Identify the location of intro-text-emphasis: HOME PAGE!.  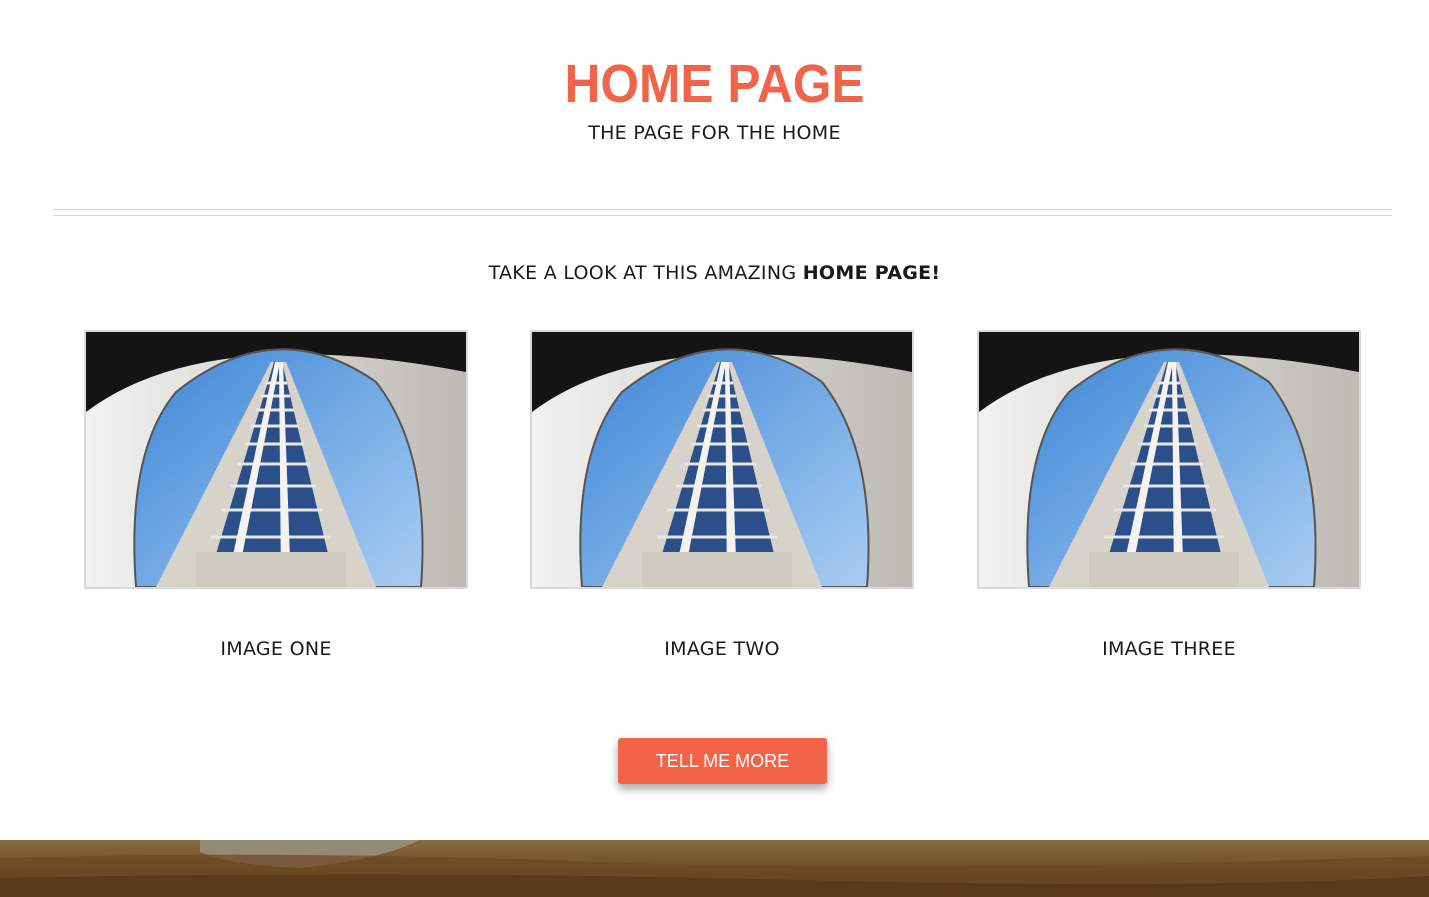
(871, 273).